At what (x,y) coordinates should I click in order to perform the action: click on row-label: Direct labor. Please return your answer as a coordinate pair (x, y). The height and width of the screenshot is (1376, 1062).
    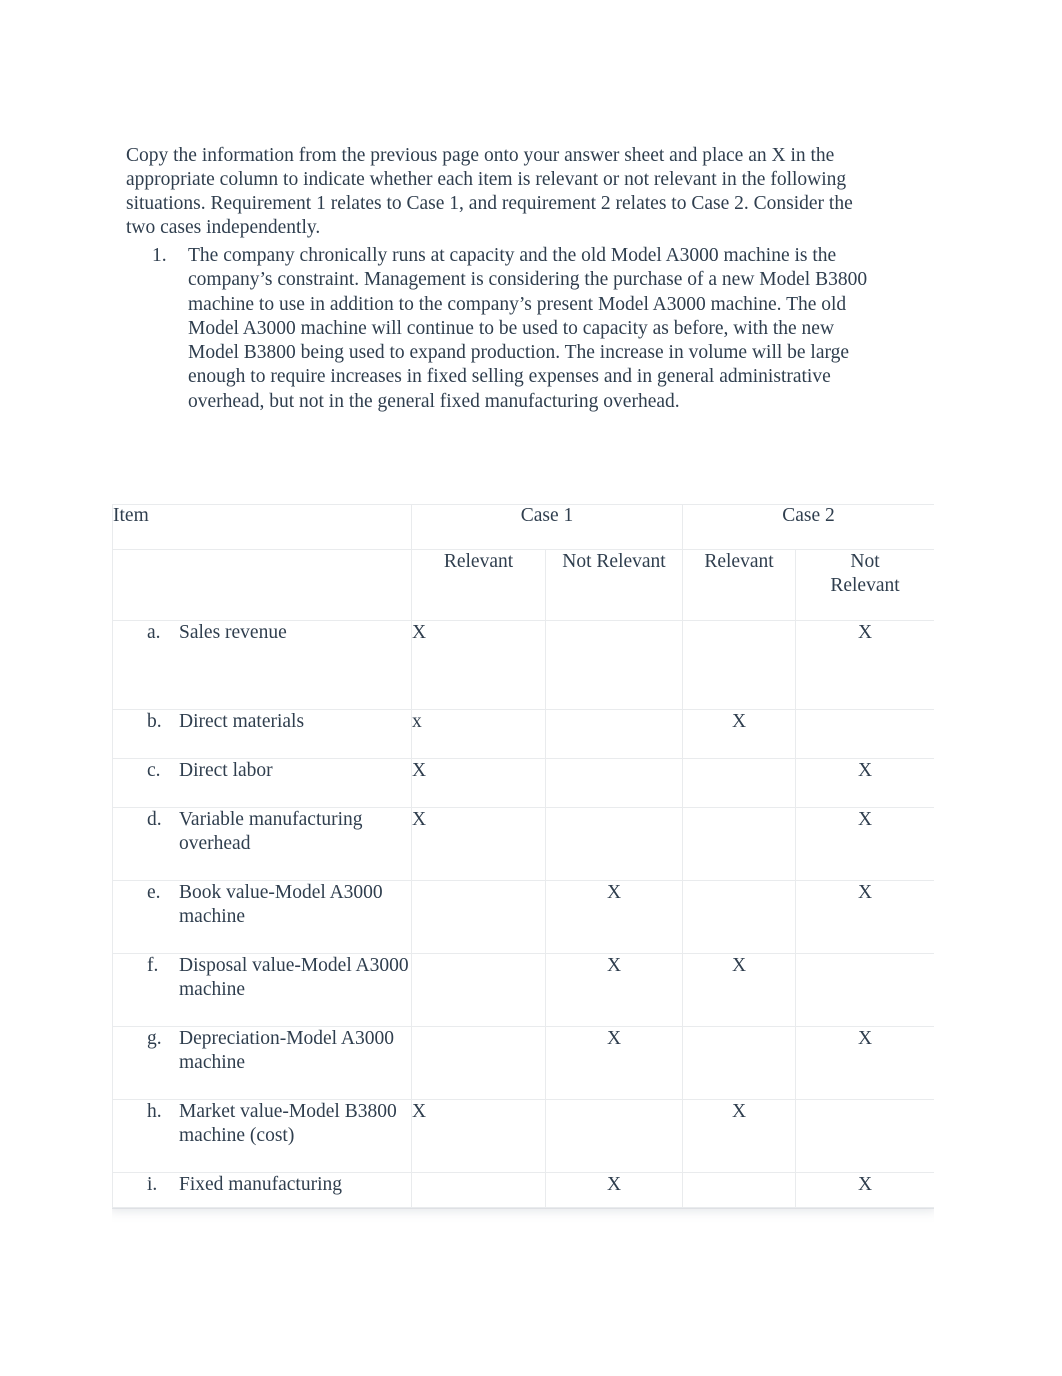
    Looking at the image, I should click on (226, 770).